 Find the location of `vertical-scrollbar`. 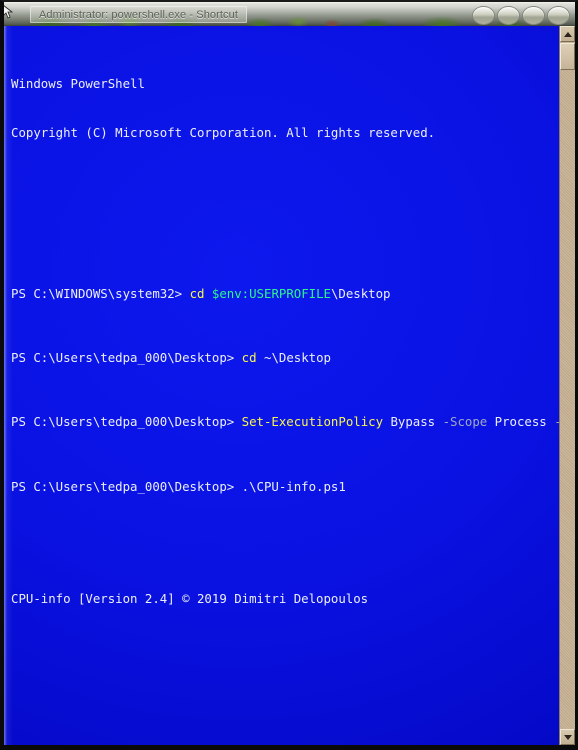

vertical-scrollbar is located at coordinates (567, 385).